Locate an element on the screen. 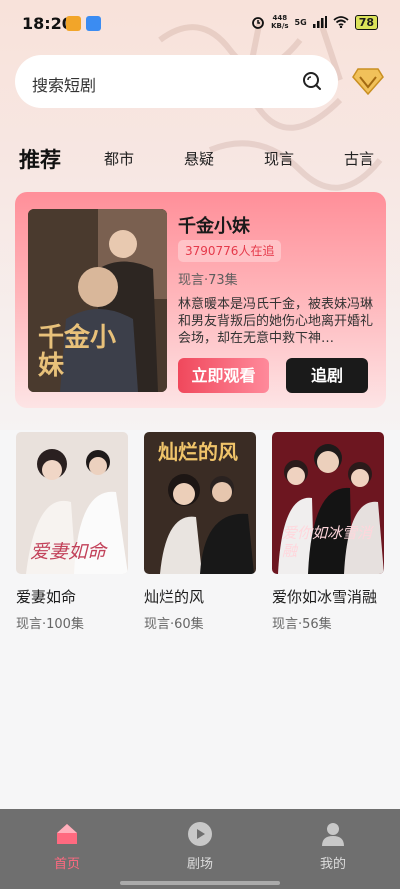 The image size is (400, 889). search-icon is located at coordinates (312, 81).